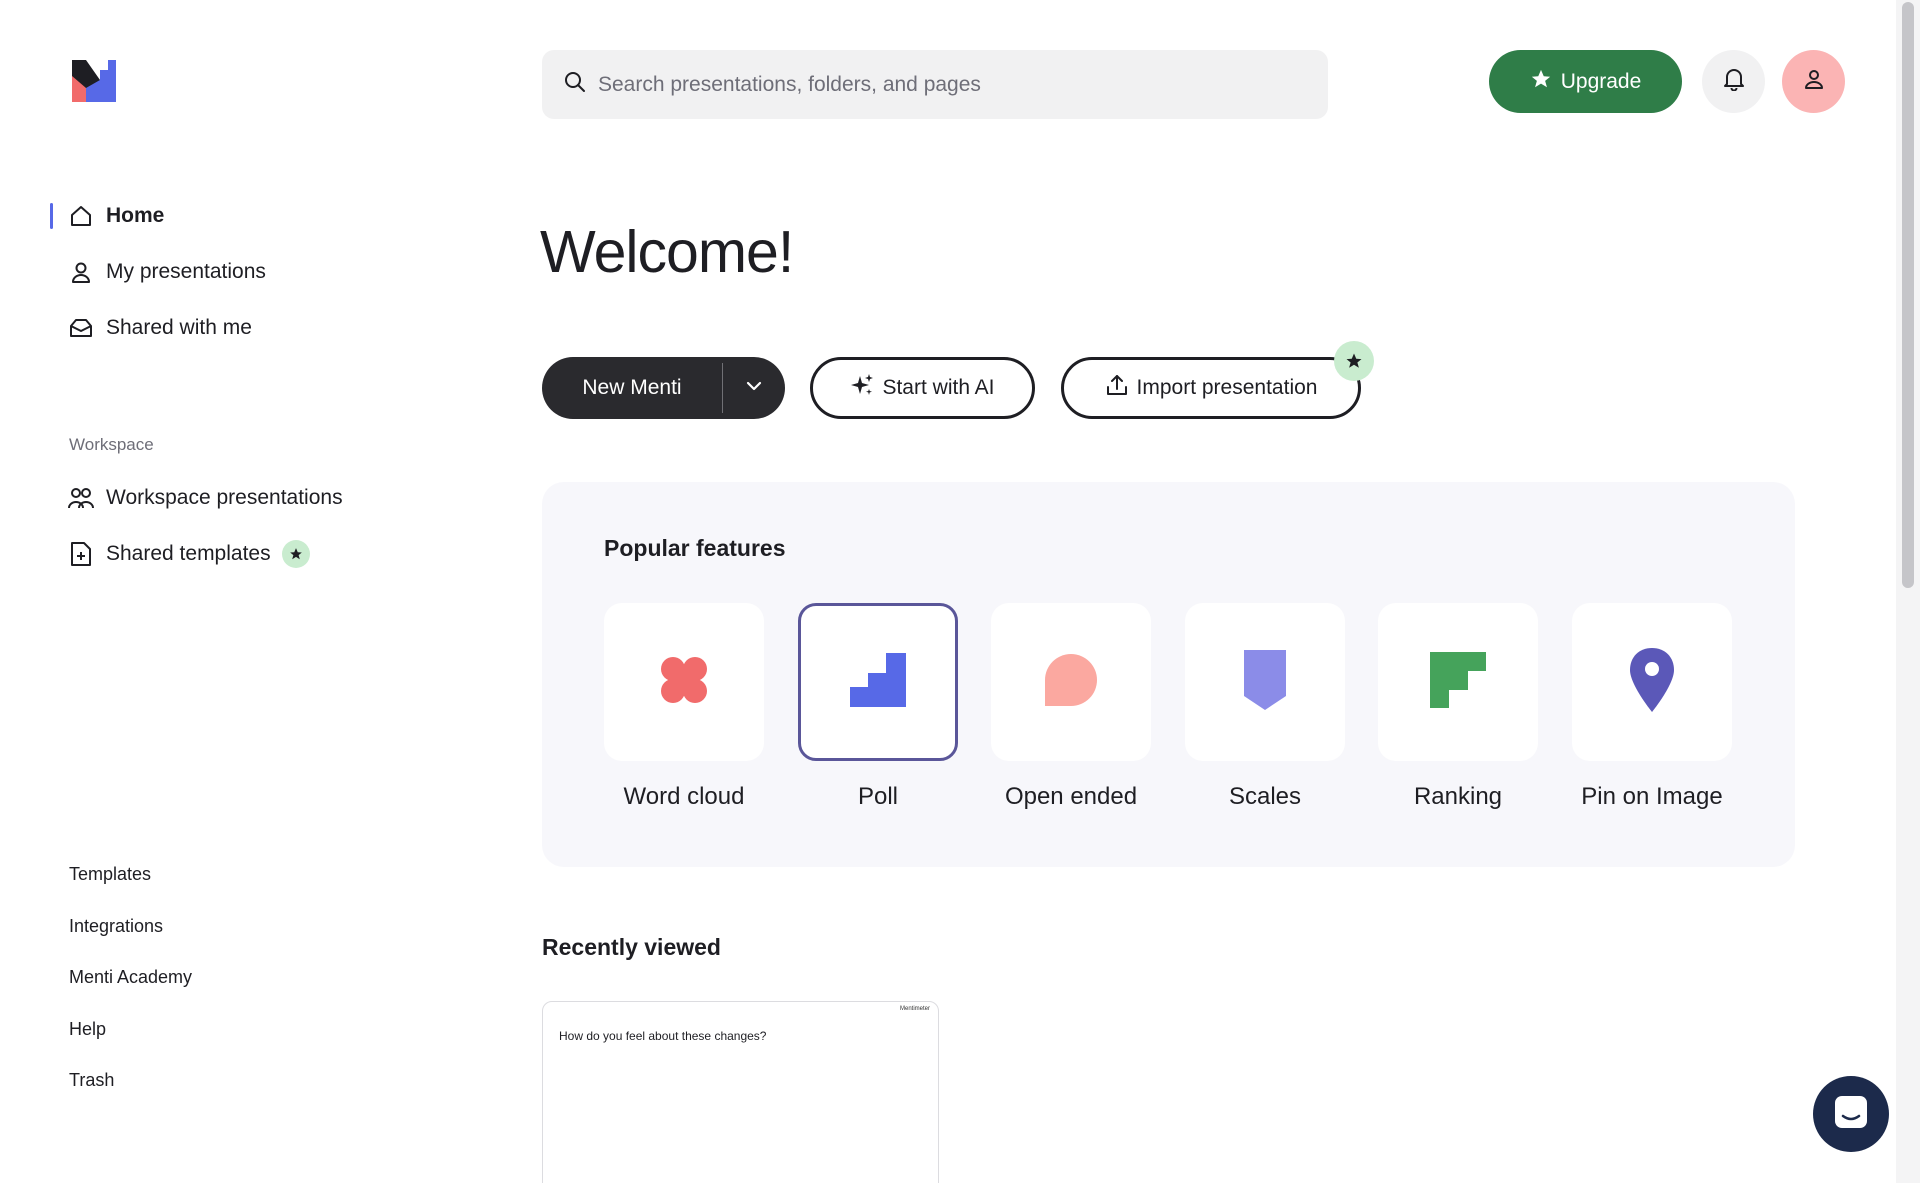 The image size is (1920, 1183). What do you see at coordinates (631, 947) in the screenshot?
I see `recently-viewed-title: Recently viewed` at bounding box center [631, 947].